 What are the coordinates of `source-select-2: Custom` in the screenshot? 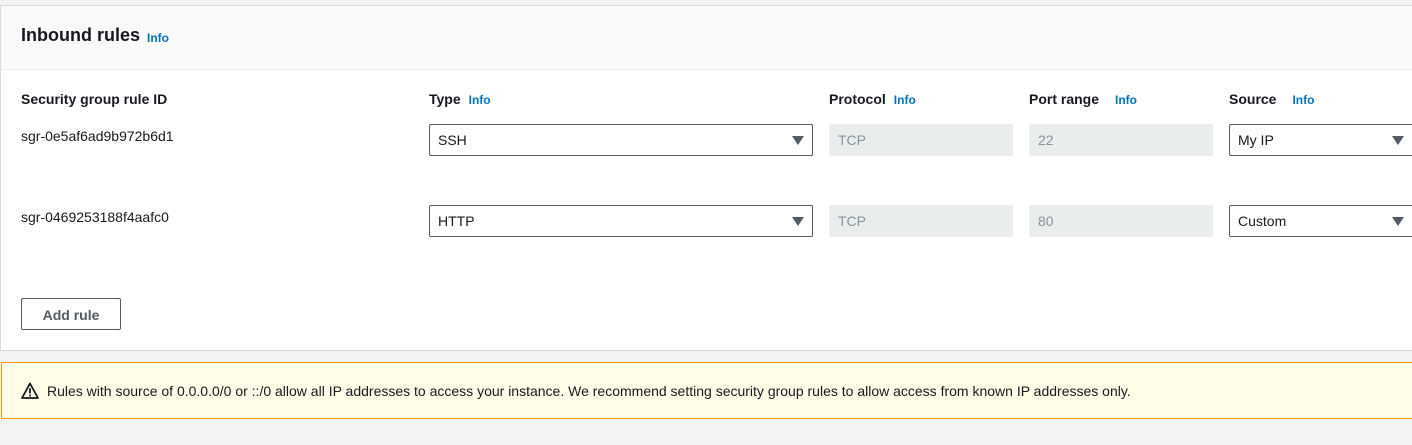 It's located at (1320, 221).